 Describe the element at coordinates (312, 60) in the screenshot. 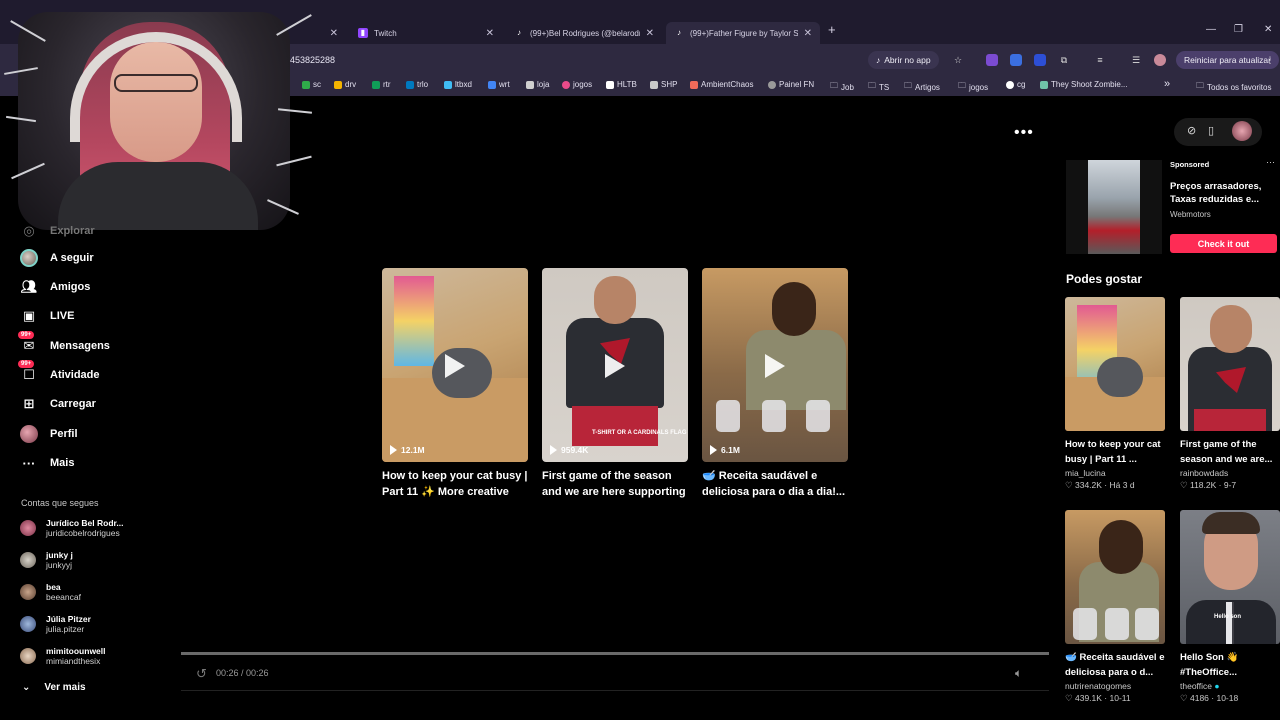

I see `url-text: 453825288` at that location.